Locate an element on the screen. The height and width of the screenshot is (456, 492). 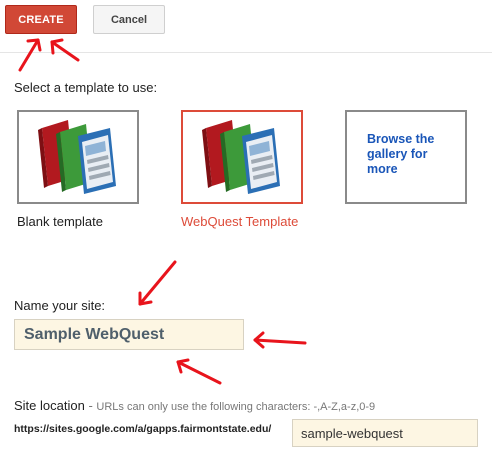
site-name-input is located at coordinates (129, 334).